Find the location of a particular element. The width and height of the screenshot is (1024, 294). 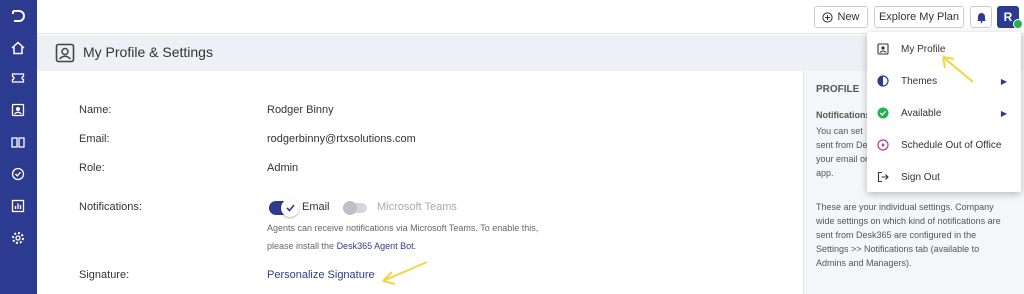

menu-label-themes: Themes is located at coordinates (919, 81).